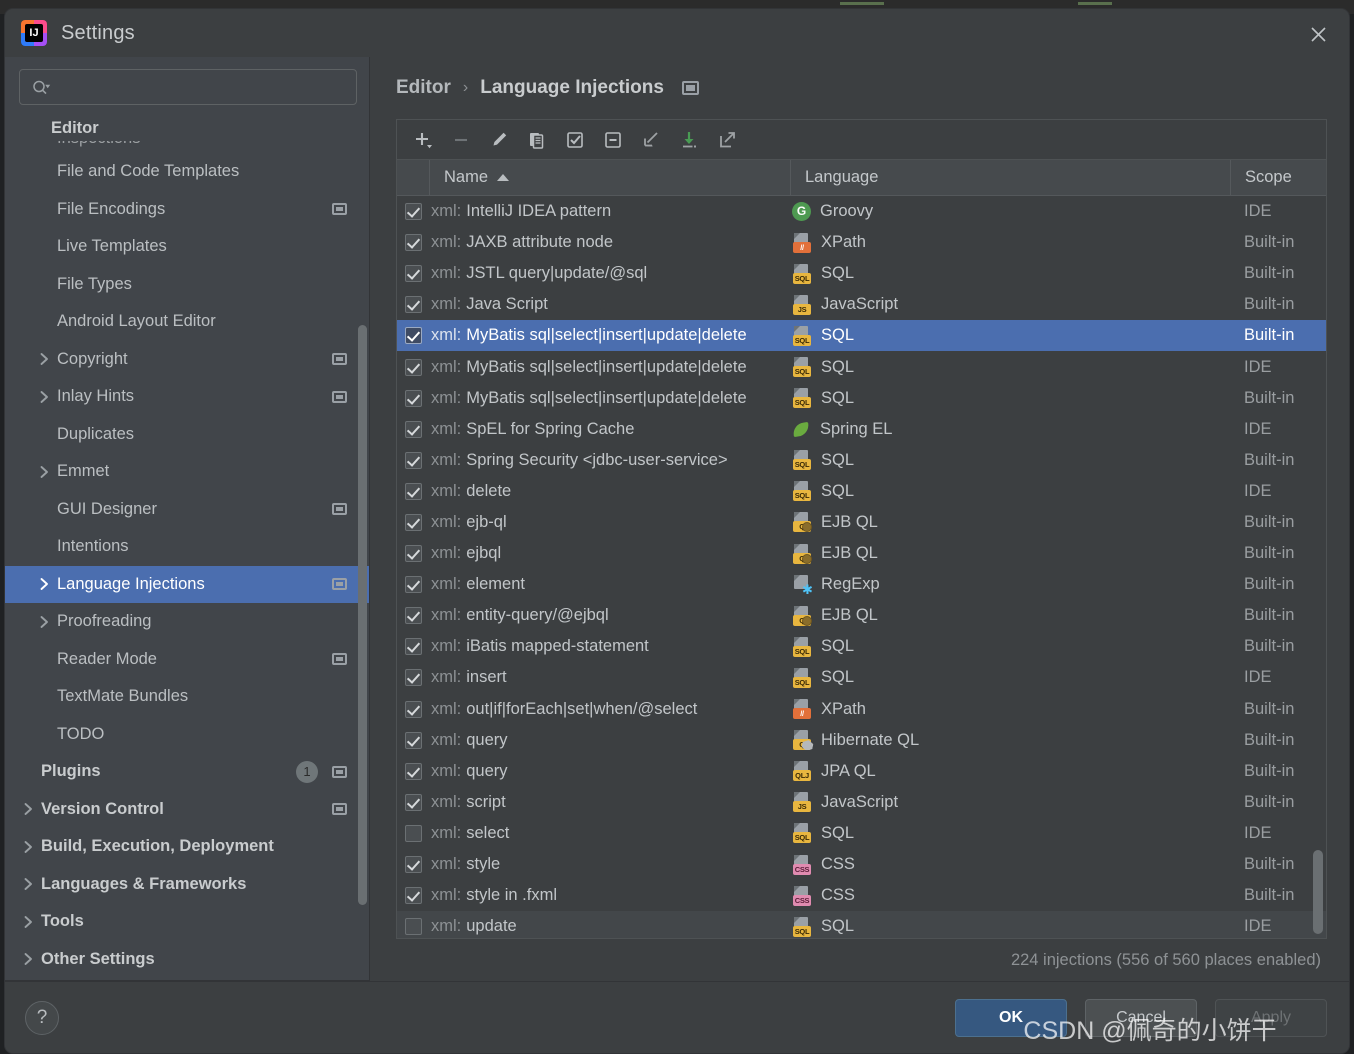  What do you see at coordinates (187, 922) in the screenshot?
I see `sidebar-item-tools: Tools` at bounding box center [187, 922].